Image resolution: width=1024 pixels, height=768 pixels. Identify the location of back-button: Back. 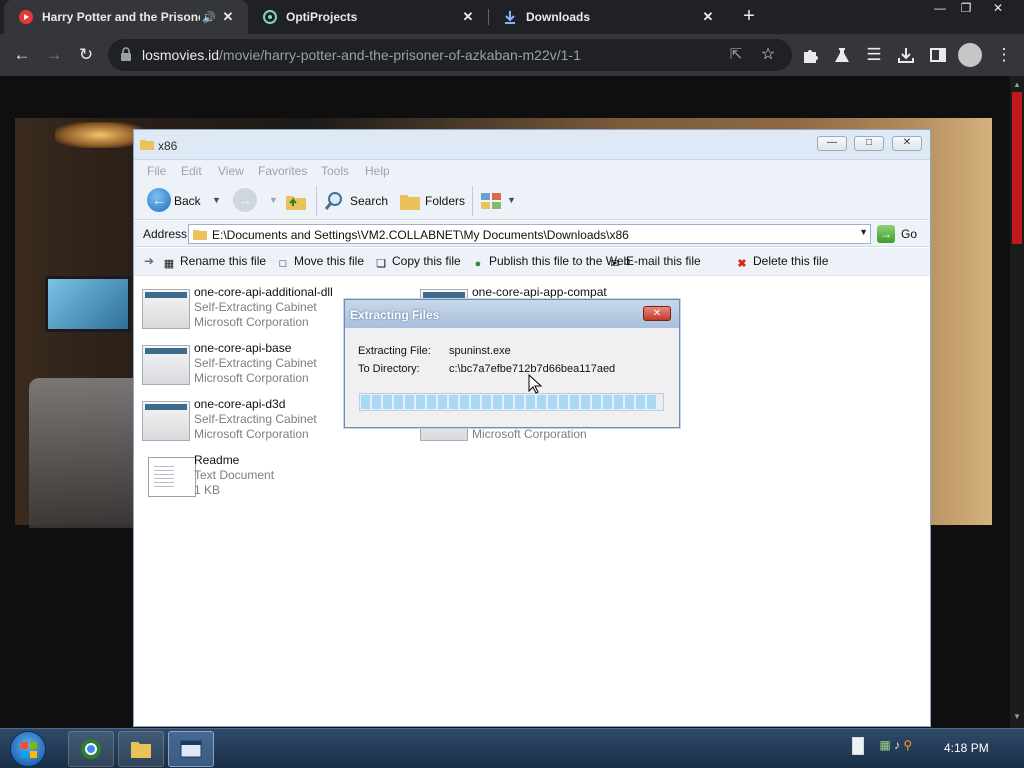
(187, 201).